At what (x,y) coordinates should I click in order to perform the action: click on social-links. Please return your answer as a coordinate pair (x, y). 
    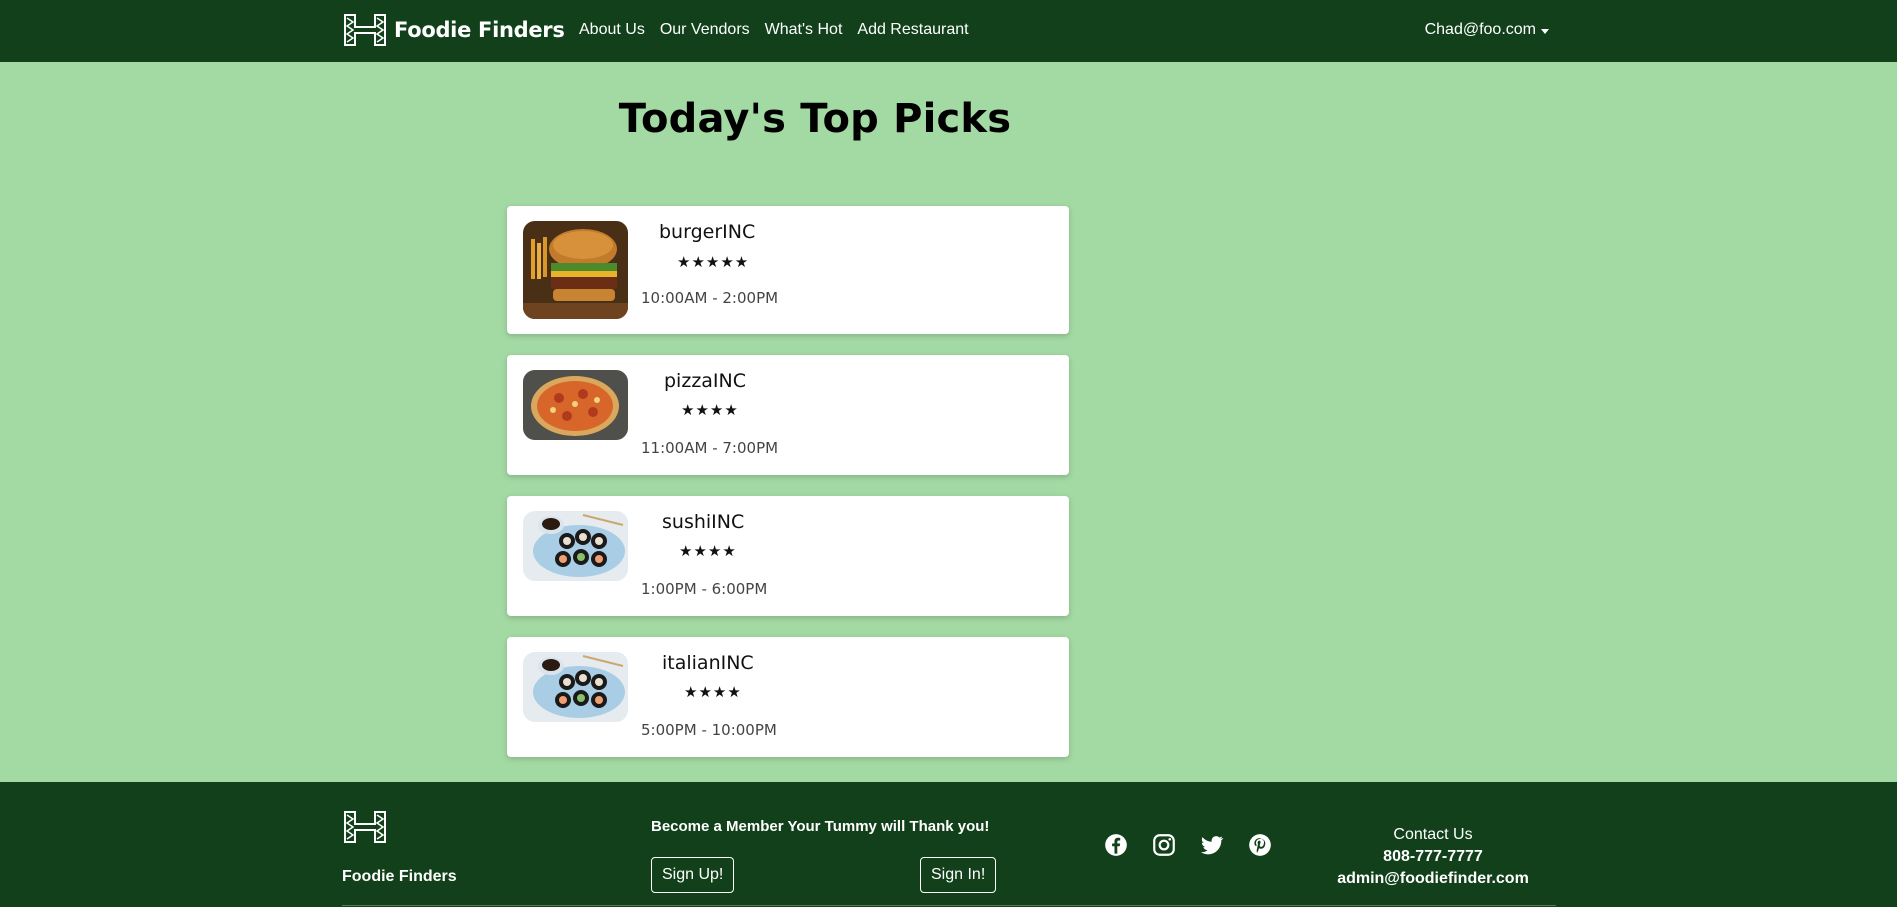
    Looking at the image, I should click on (1188, 845).